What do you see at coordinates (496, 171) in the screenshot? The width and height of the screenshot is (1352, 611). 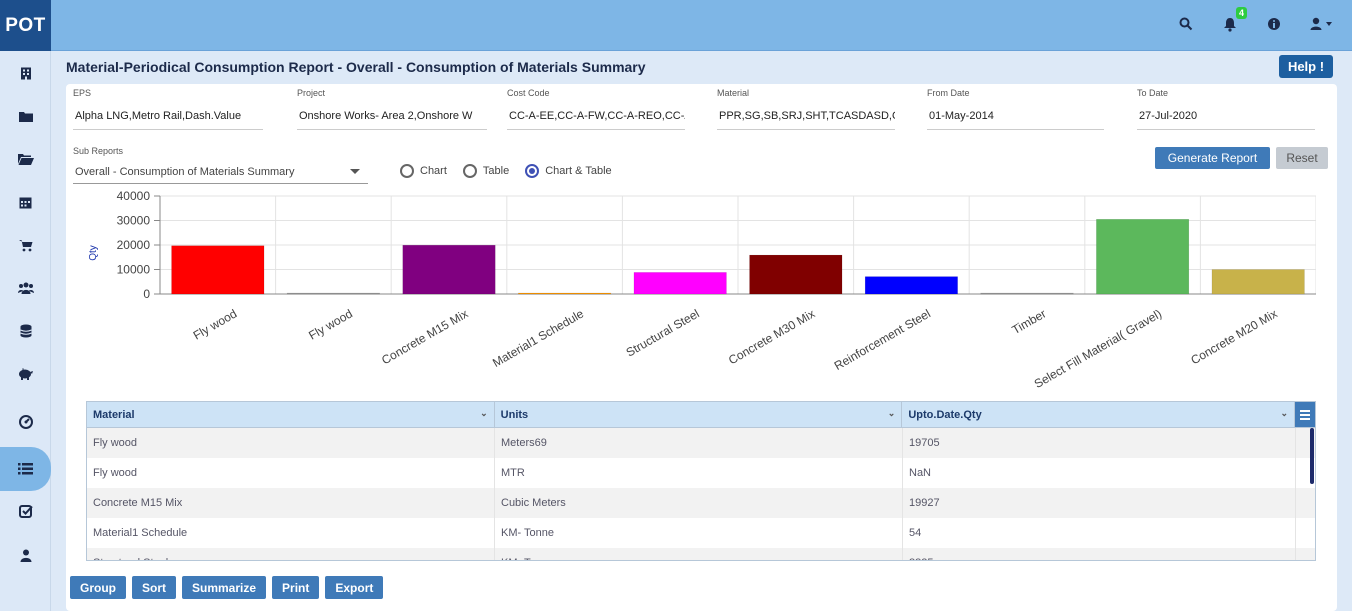 I see `radio-table-label: Table` at bounding box center [496, 171].